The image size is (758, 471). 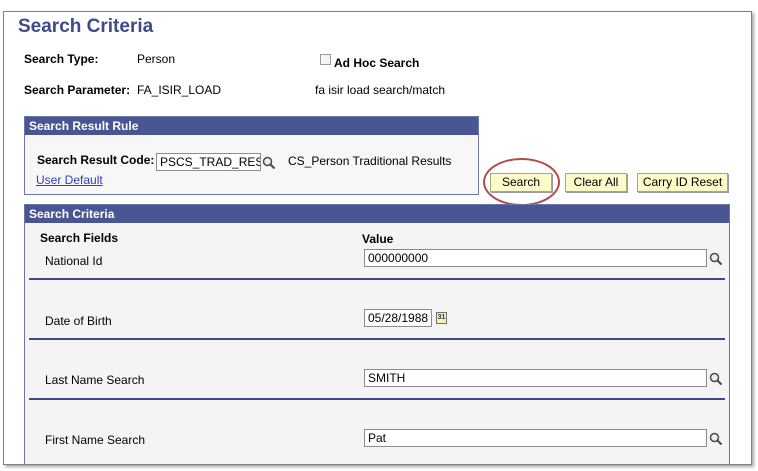 I want to click on search-type-value: Person, so click(x=156, y=59).